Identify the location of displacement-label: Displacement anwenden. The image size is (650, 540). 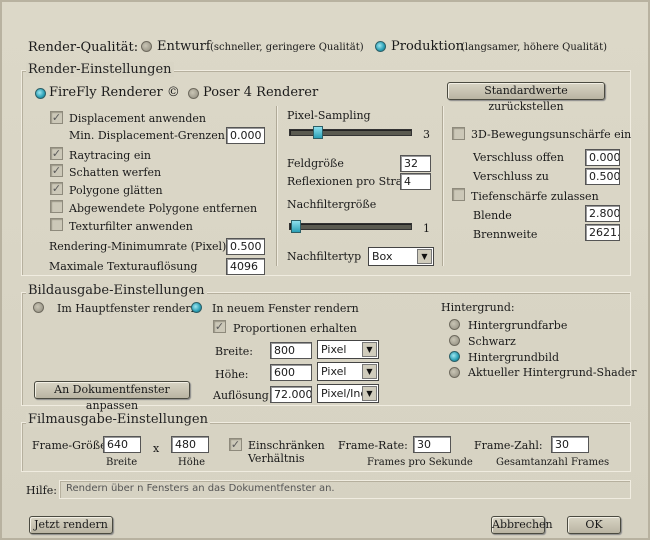
(138, 118).